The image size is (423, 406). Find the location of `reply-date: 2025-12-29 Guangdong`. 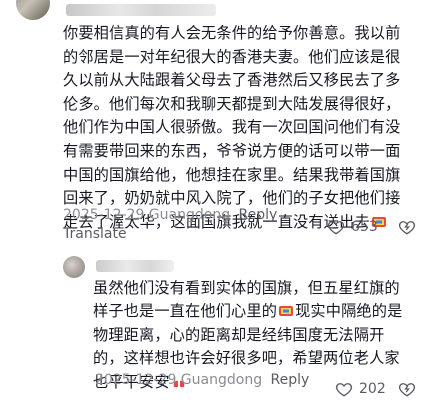

reply-date: 2025-12-29 Guangdong is located at coordinates (179, 380).